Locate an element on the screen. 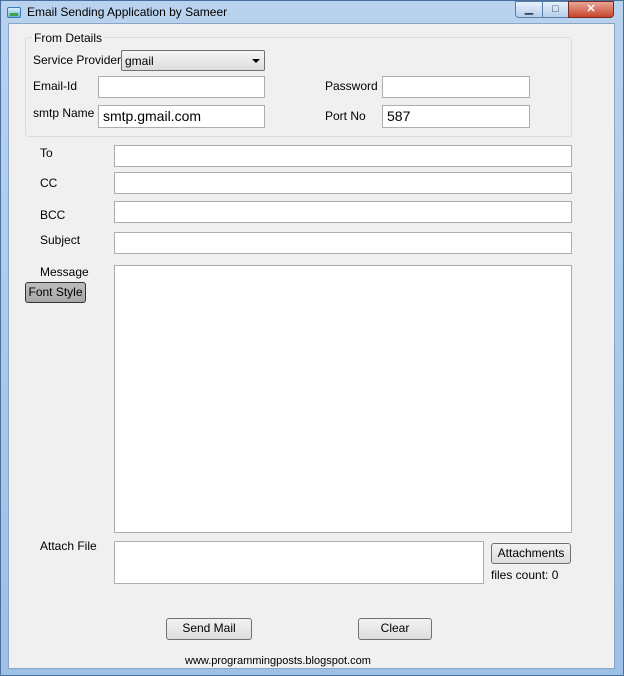  window-title: Email Sending Application by Sameer is located at coordinates (127, 12).